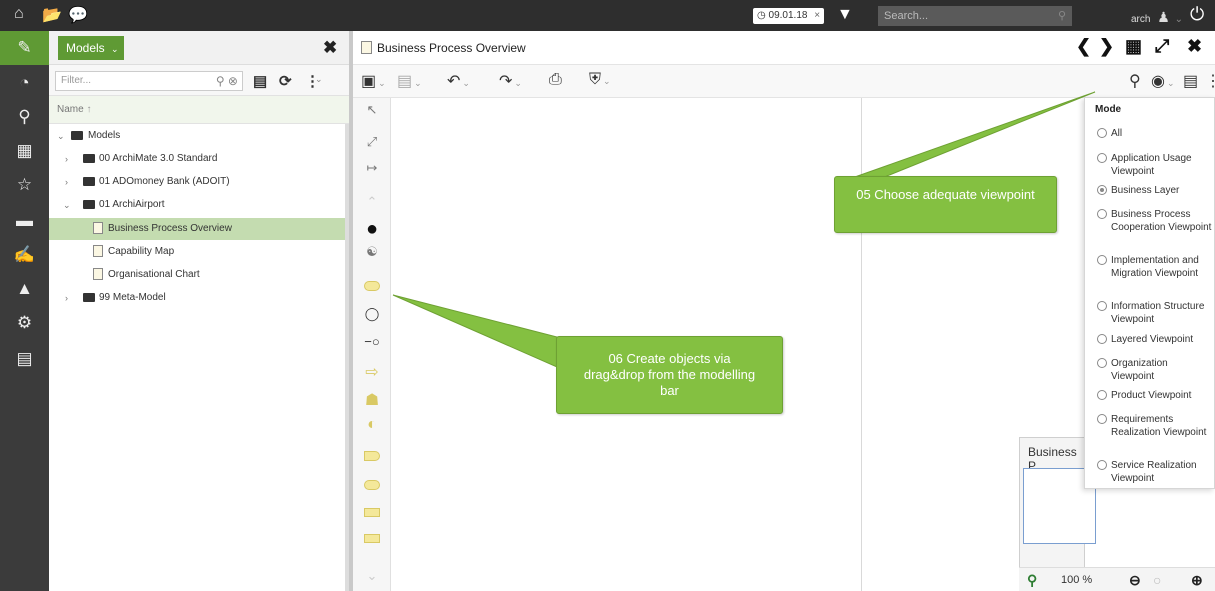  I want to click on mode-option-label: Information Structure Viewpoint, so click(1158, 313).